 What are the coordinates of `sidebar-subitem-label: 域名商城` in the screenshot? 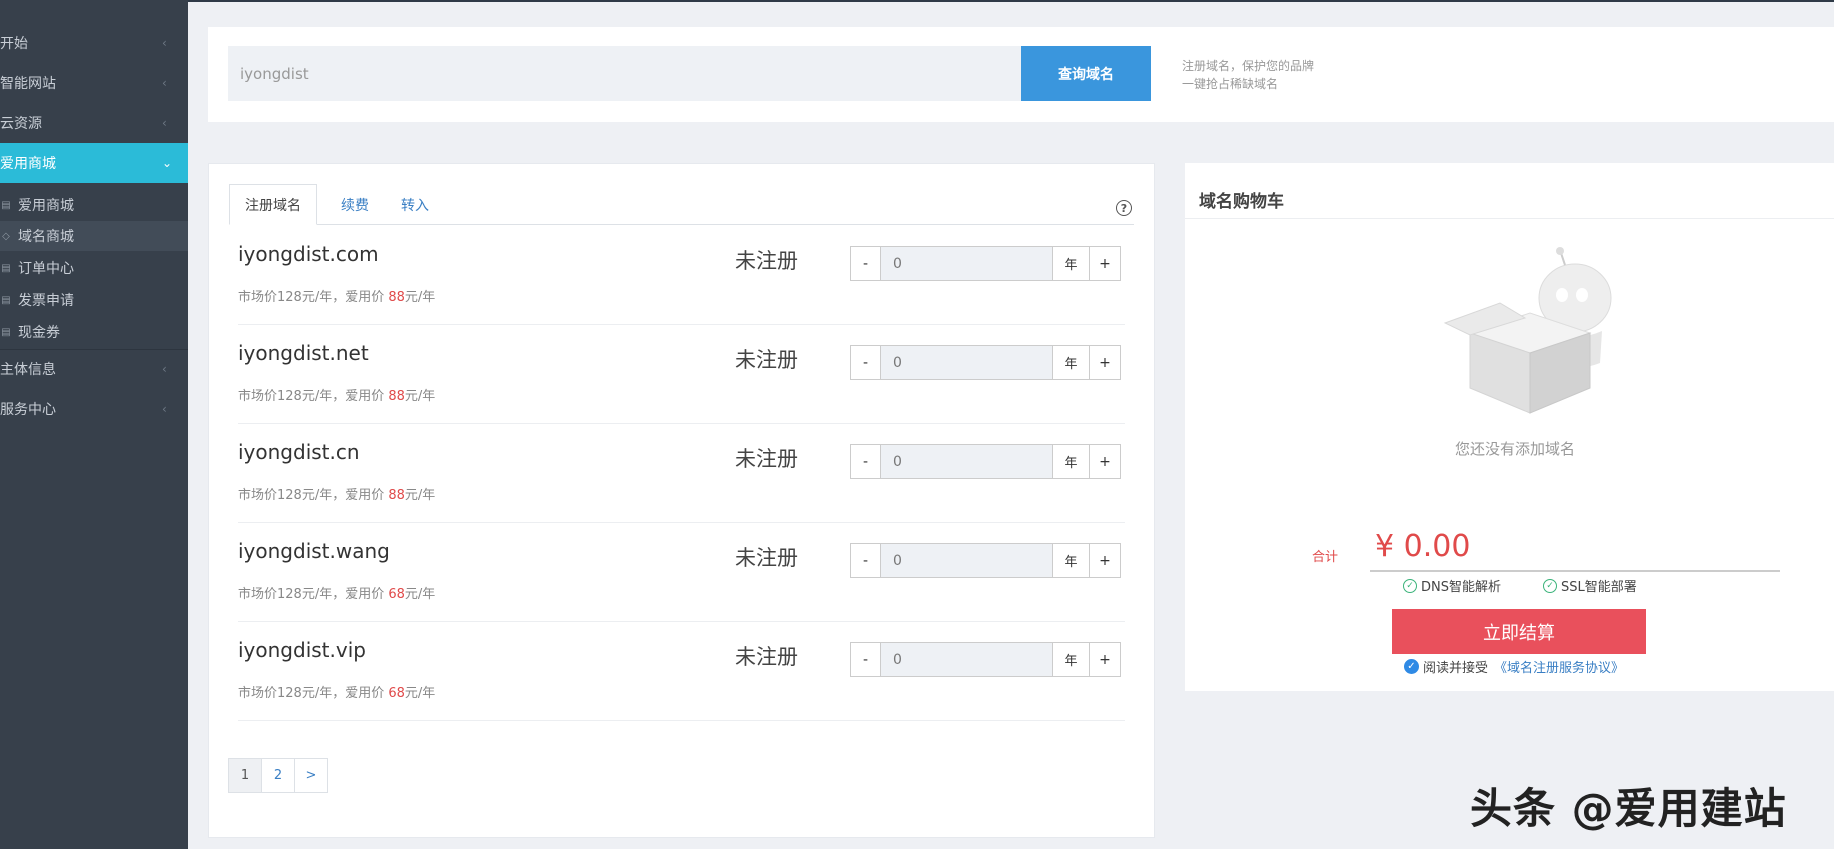 It's located at (46, 237).